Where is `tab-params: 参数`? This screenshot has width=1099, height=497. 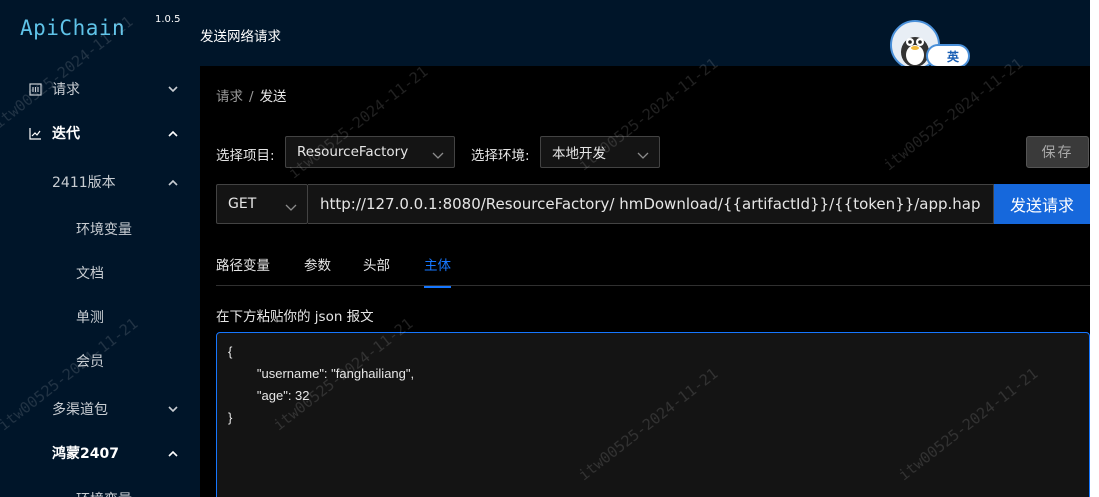
tab-params: 参数 is located at coordinates (317, 270).